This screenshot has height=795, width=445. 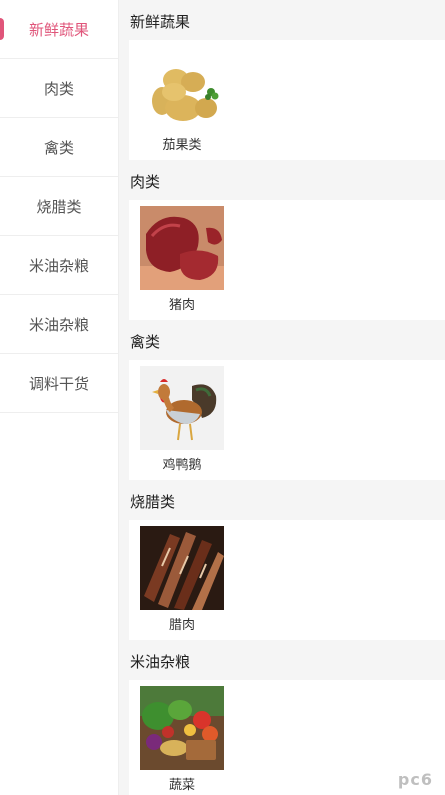 What do you see at coordinates (145, 182) in the screenshot?
I see `section-title: 肉类` at bounding box center [145, 182].